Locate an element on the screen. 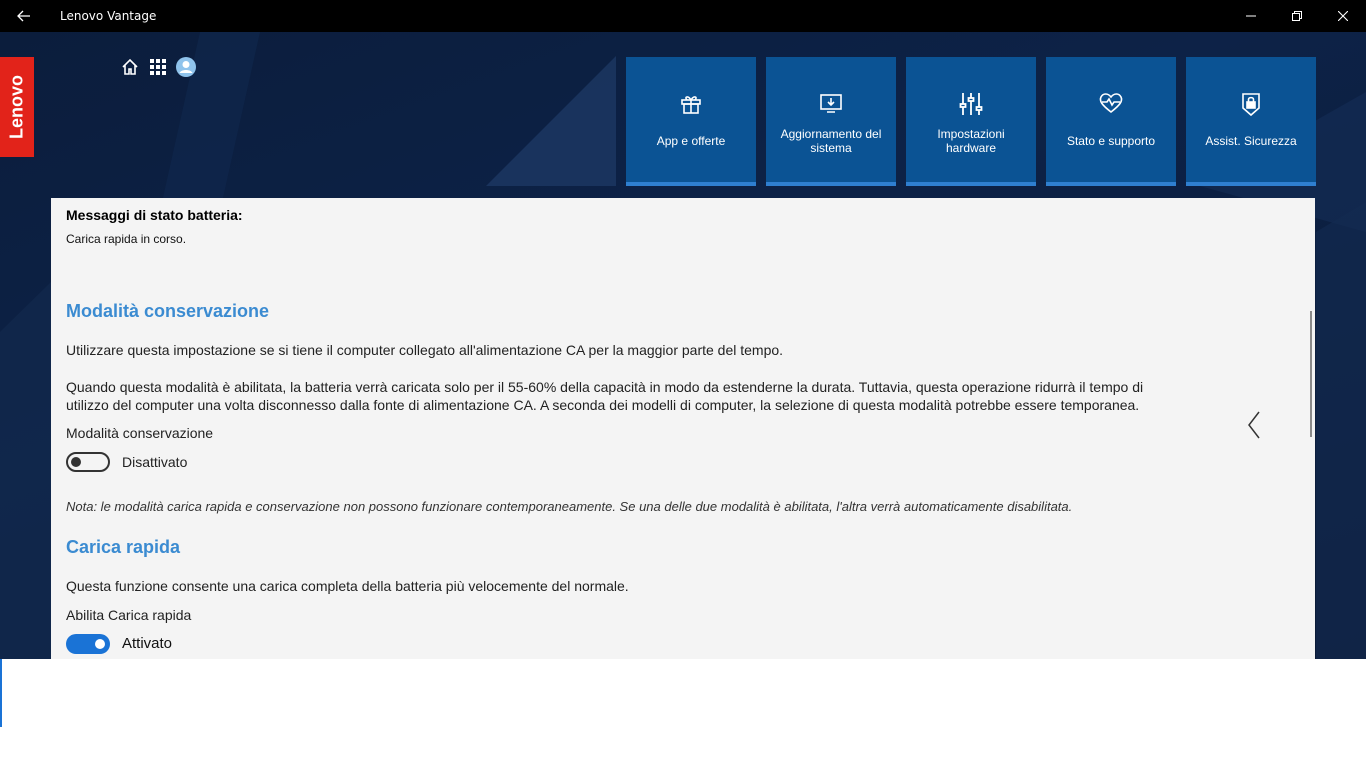 The image size is (1366, 768). conservation-mode-toggle is located at coordinates (88, 462).